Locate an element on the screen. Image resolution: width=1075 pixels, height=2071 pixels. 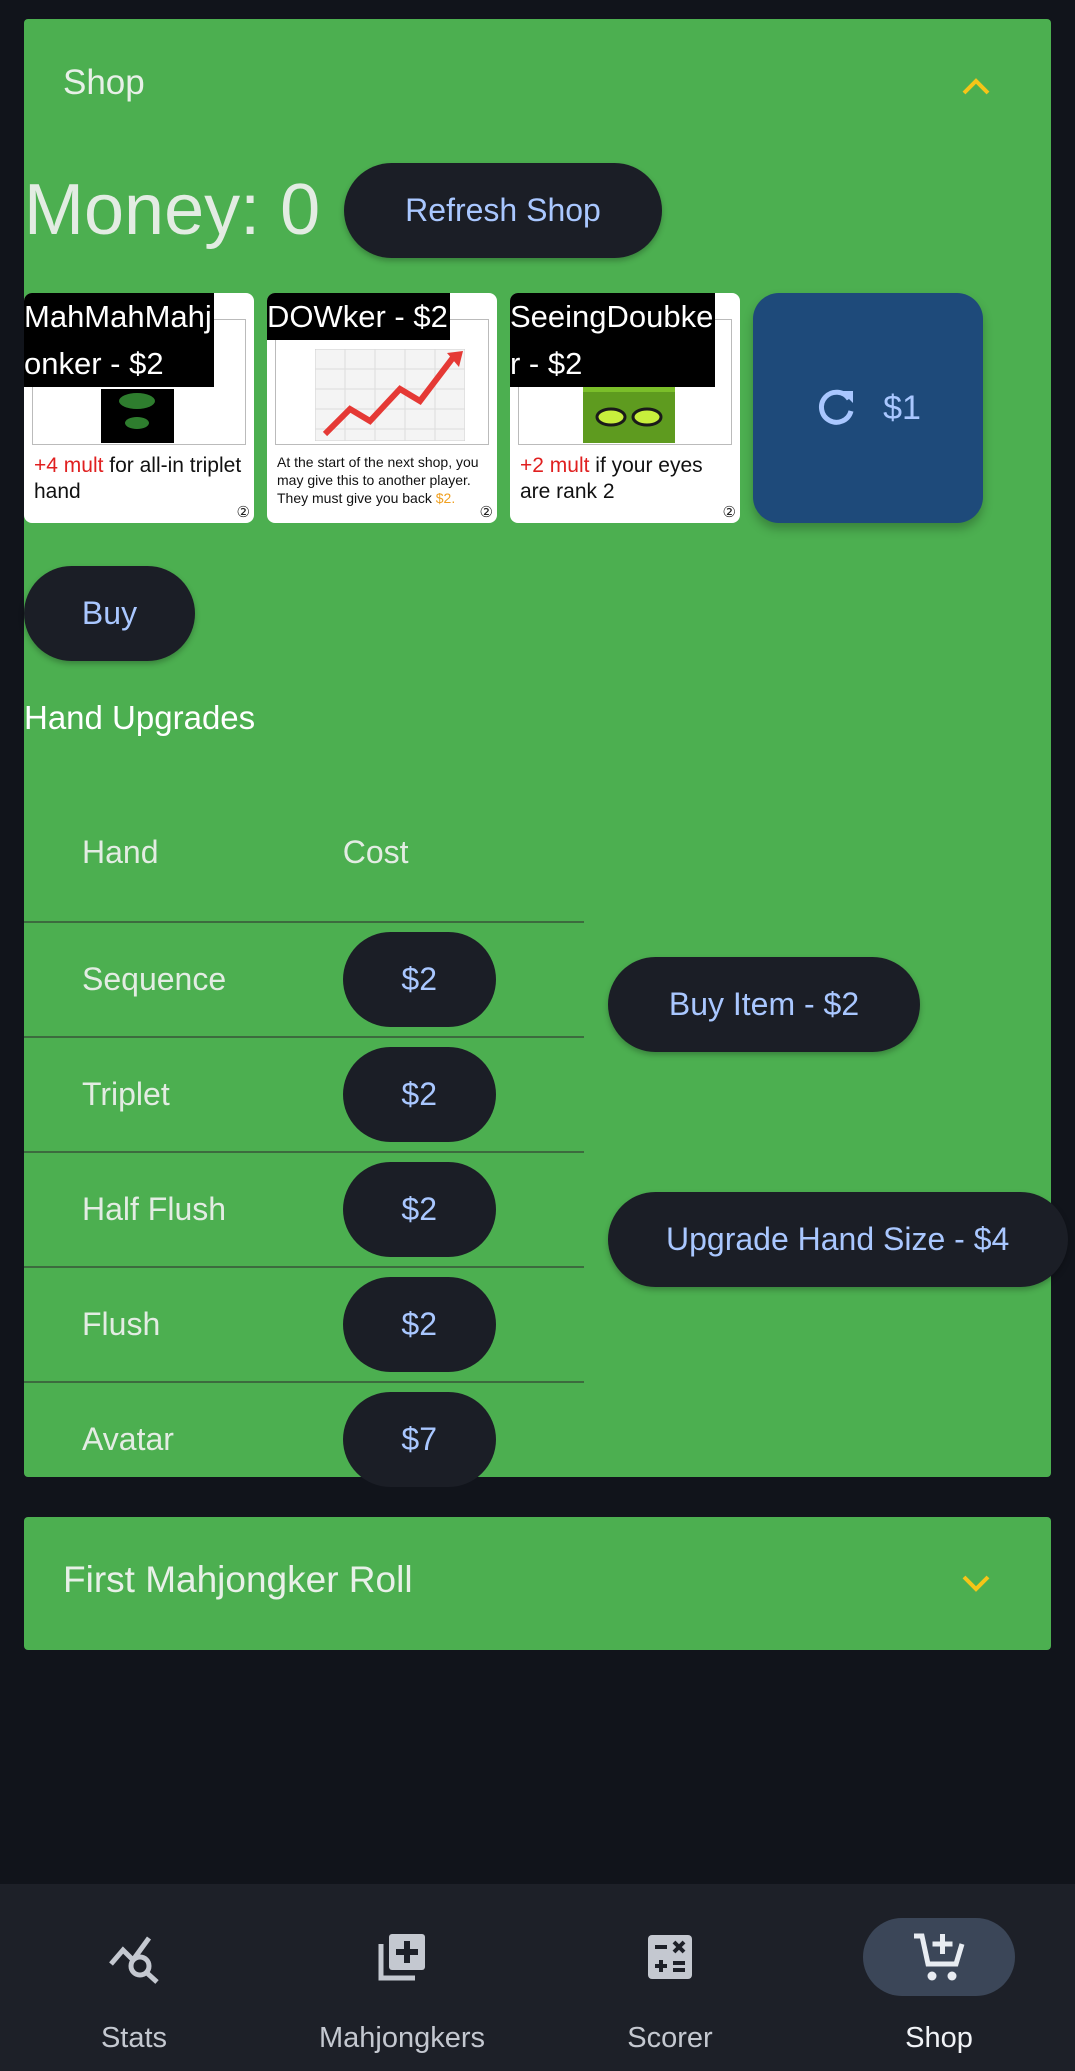
card-title: MahMahMahj onker - $2 is located at coordinates (119, 340).